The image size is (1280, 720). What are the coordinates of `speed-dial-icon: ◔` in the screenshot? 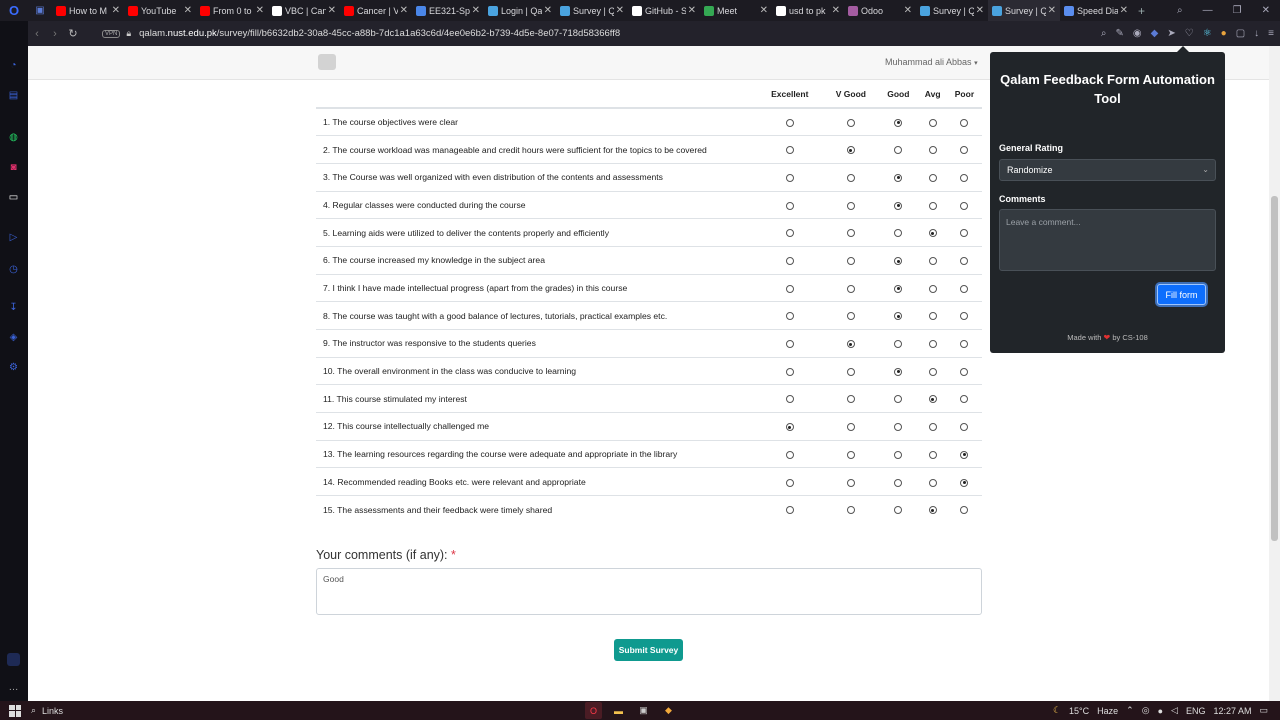 It's located at (13, 65).